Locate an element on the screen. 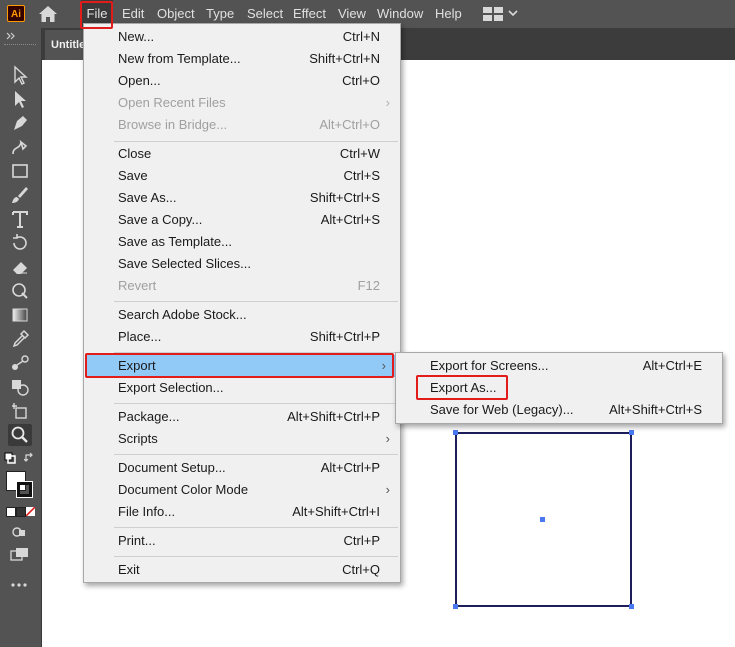 This screenshot has width=735, height=647. gradient-mode-button is located at coordinates (21, 512).